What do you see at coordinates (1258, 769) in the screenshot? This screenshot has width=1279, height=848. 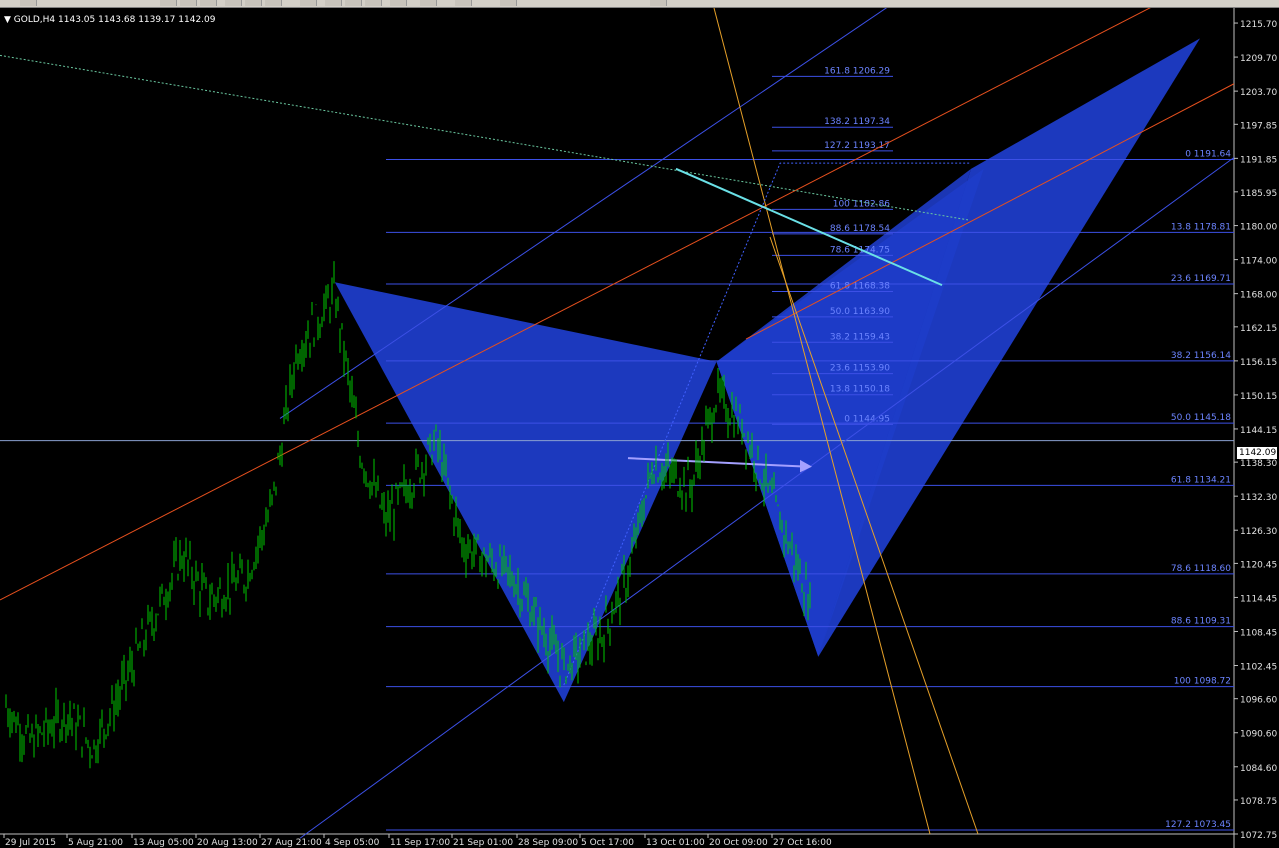 I see `price-tick-label: 1084.60` at bounding box center [1258, 769].